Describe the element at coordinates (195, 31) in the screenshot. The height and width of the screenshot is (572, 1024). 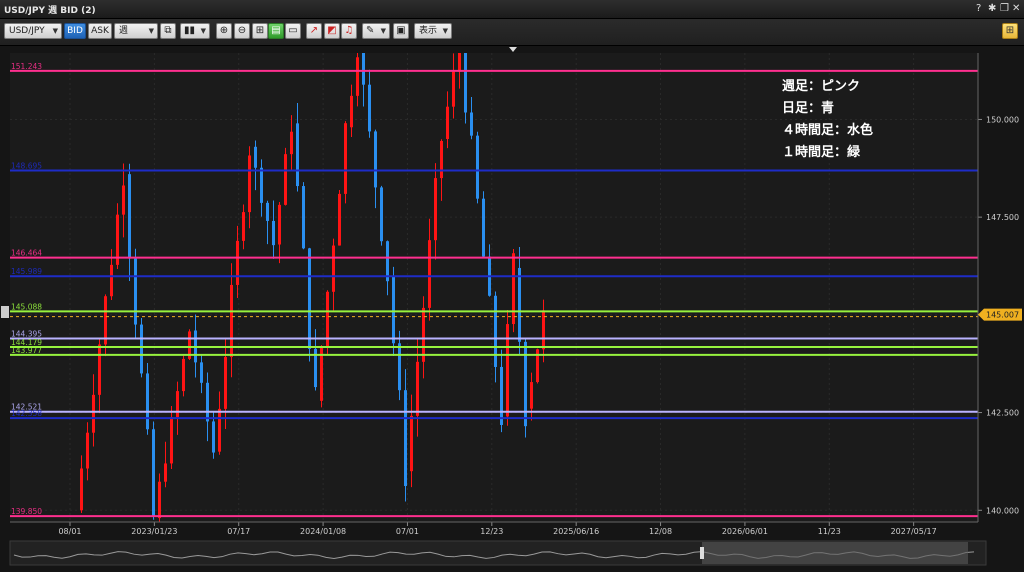
I see `chart-type-icon: ▮▮ ▼` at that location.